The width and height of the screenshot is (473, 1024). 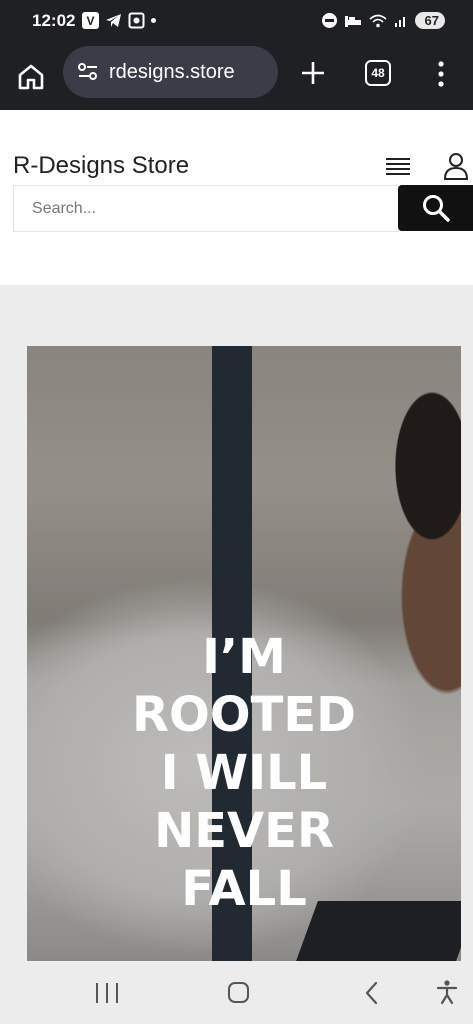 I want to click on search-button, so click(x=435, y=208).